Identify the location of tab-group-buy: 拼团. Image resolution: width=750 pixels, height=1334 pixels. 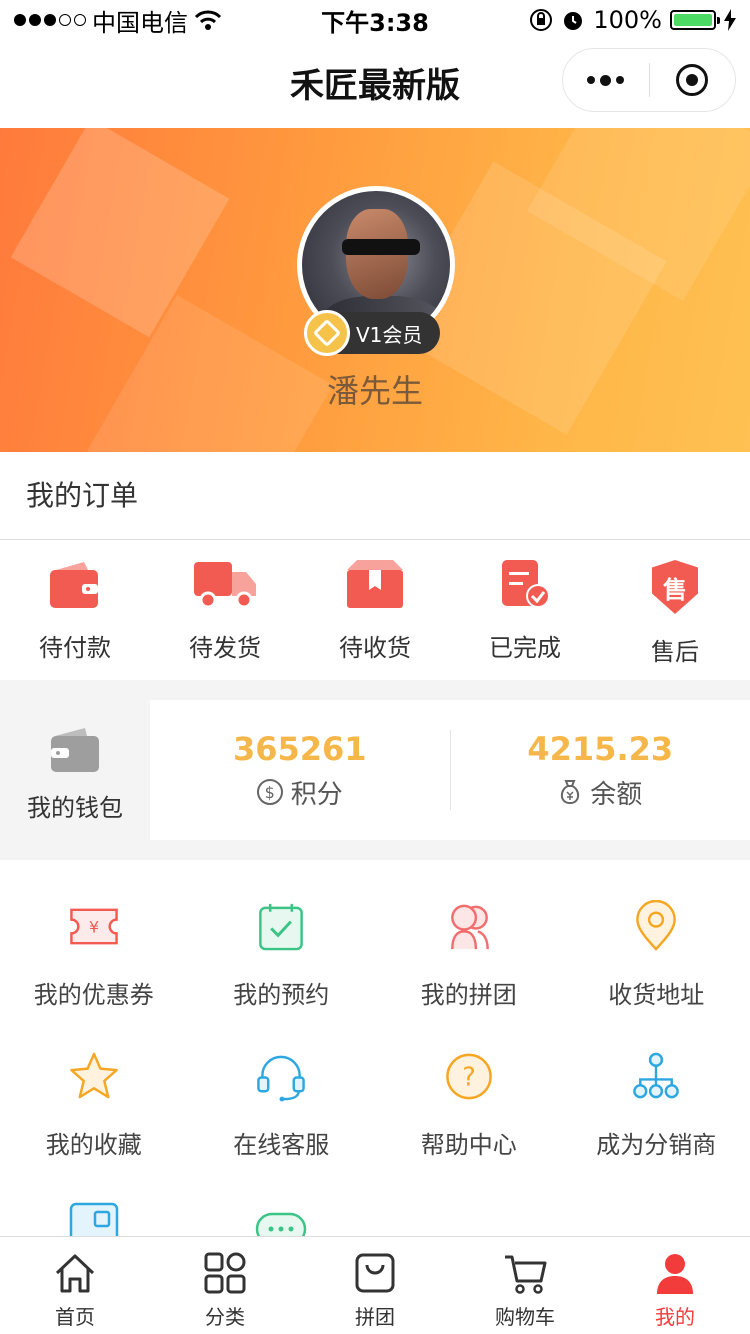
(375, 1285).